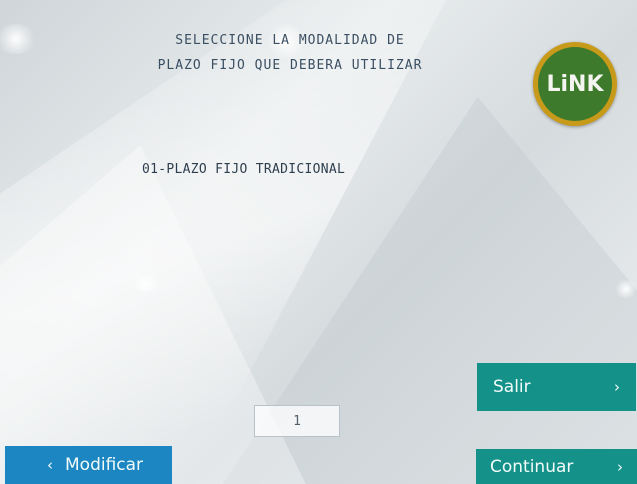 This screenshot has width=637, height=484. What do you see at coordinates (532, 466) in the screenshot?
I see `continuar-button-label: Continuar` at bounding box center [532, 466].